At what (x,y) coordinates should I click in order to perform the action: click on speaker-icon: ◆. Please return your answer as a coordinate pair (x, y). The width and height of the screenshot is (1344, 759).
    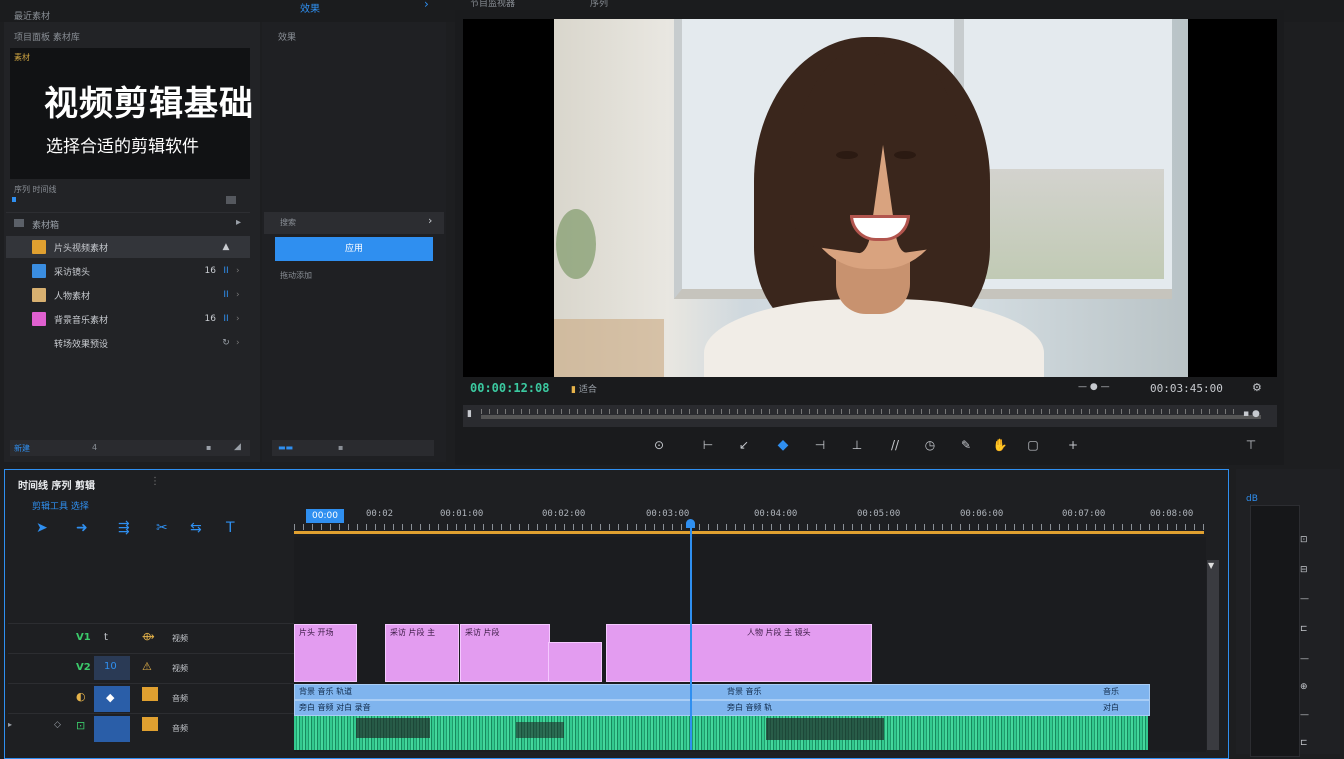
    Looking at the image, I should click on (110, 697).